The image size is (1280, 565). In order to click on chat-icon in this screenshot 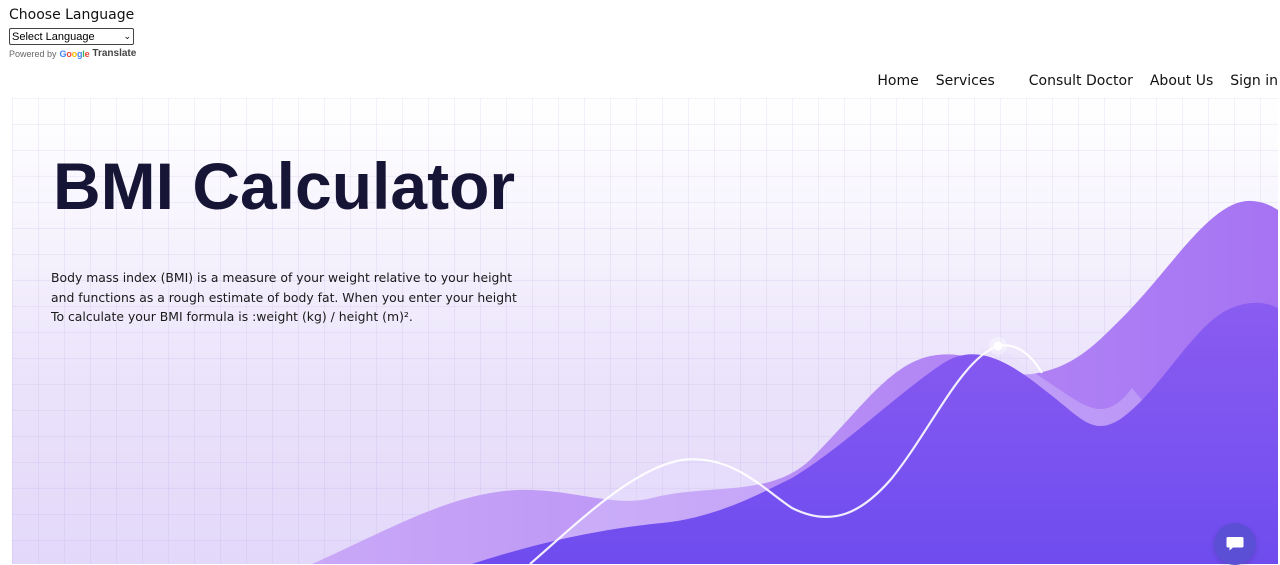, I will do `click(1235, 544)`.